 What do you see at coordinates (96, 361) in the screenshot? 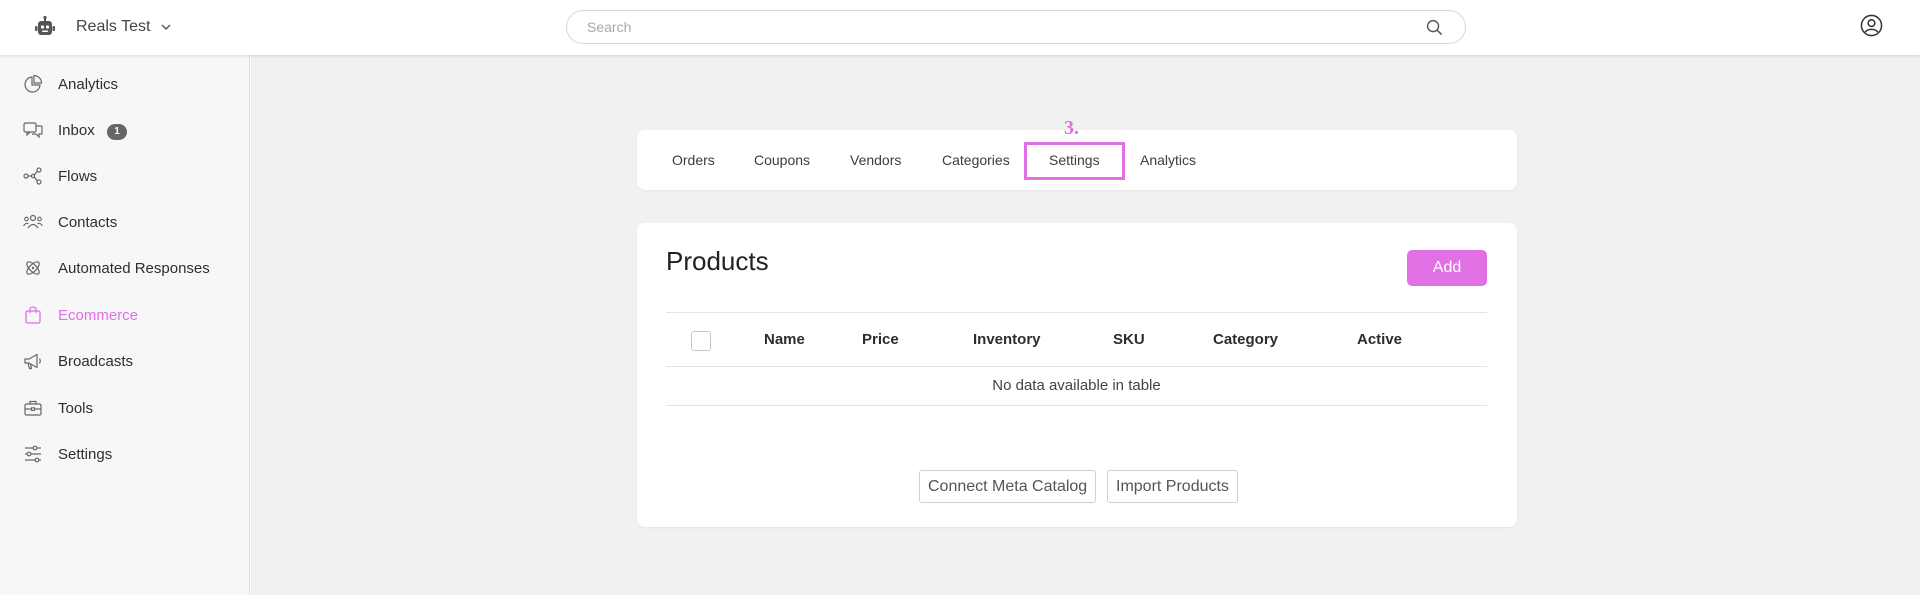
I see `sidebar-item-label: Broadcasts` at bounding box center [96, 361].